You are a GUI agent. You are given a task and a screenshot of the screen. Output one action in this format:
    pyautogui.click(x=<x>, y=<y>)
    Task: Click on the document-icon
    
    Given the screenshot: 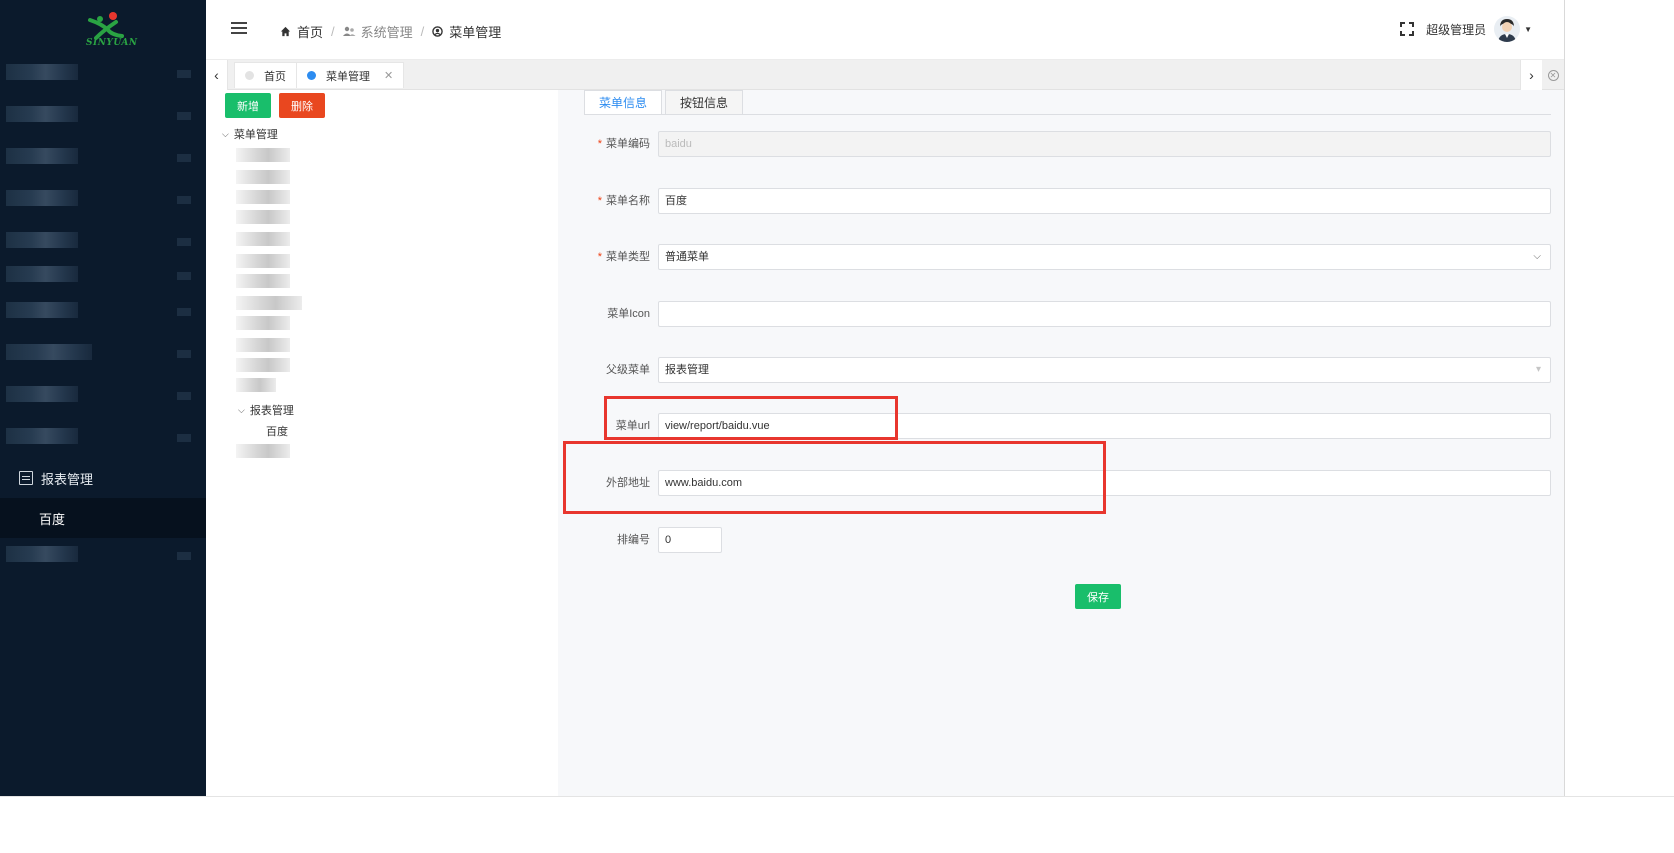 What is the action you would take?
    pyautogui.click(x=26, y=478)
    